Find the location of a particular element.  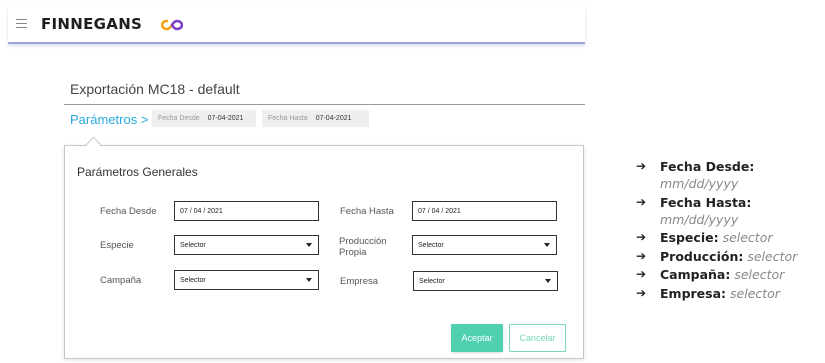

note-key: Producción: is located at coordinates (702, 256).